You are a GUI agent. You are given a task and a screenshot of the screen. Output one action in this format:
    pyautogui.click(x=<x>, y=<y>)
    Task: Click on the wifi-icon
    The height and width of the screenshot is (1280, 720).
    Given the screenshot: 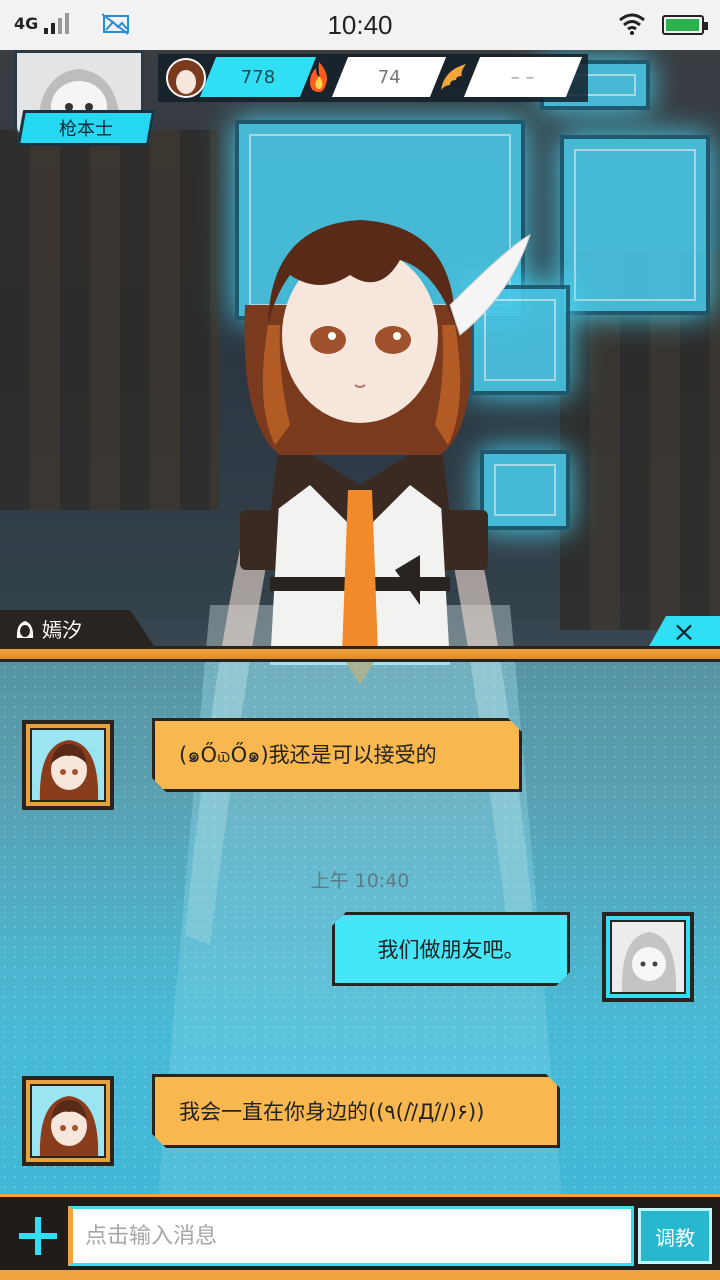 What is the action you would take?
    pyautogui.click(x=632, y=24)
    